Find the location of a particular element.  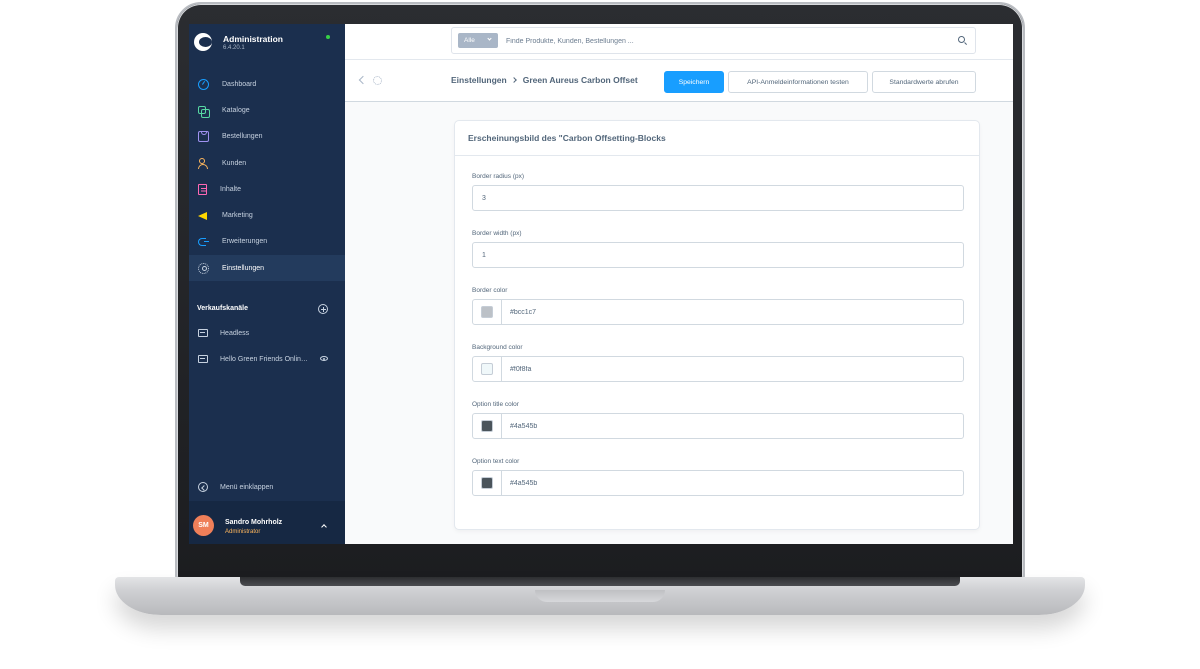

breadcrumb: Einstellungen Green Aureus Carbon Offset is located at coordinates (544, 80).